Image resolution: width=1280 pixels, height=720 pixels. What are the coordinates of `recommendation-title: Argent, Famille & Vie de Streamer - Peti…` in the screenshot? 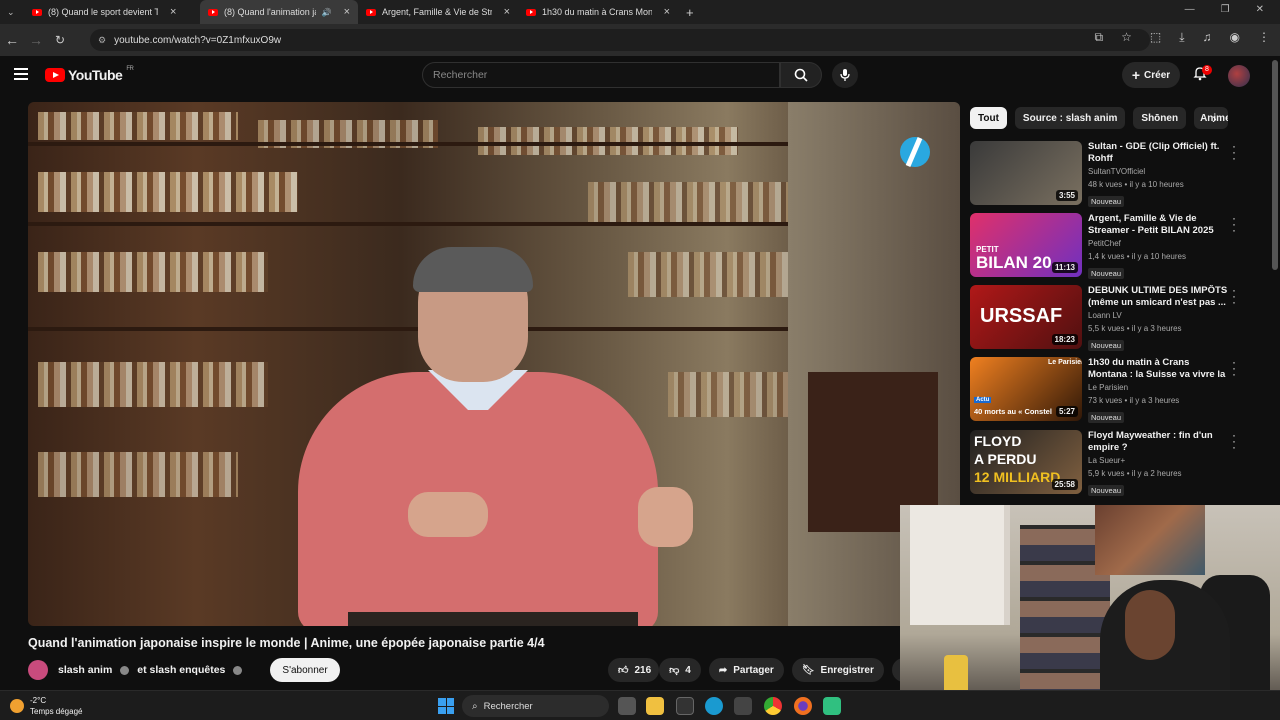 It's located at (1158, 225).